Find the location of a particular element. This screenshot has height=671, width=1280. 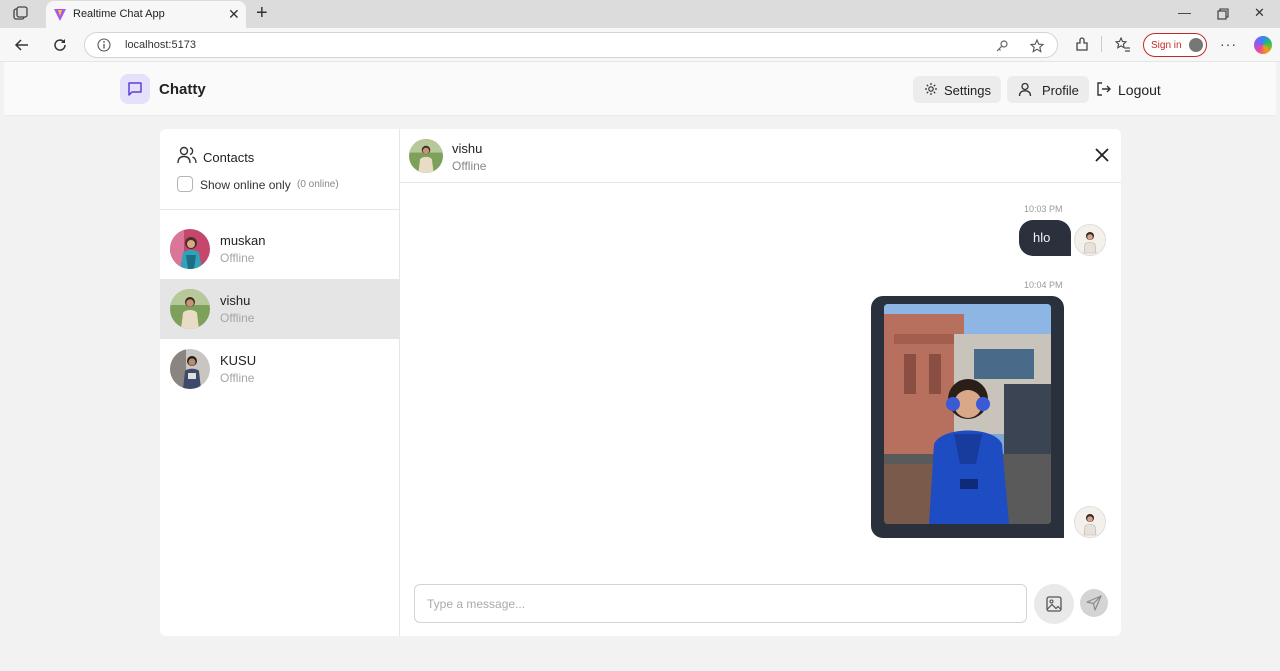

close-chat-icon is located at coordinates (1102, 155).